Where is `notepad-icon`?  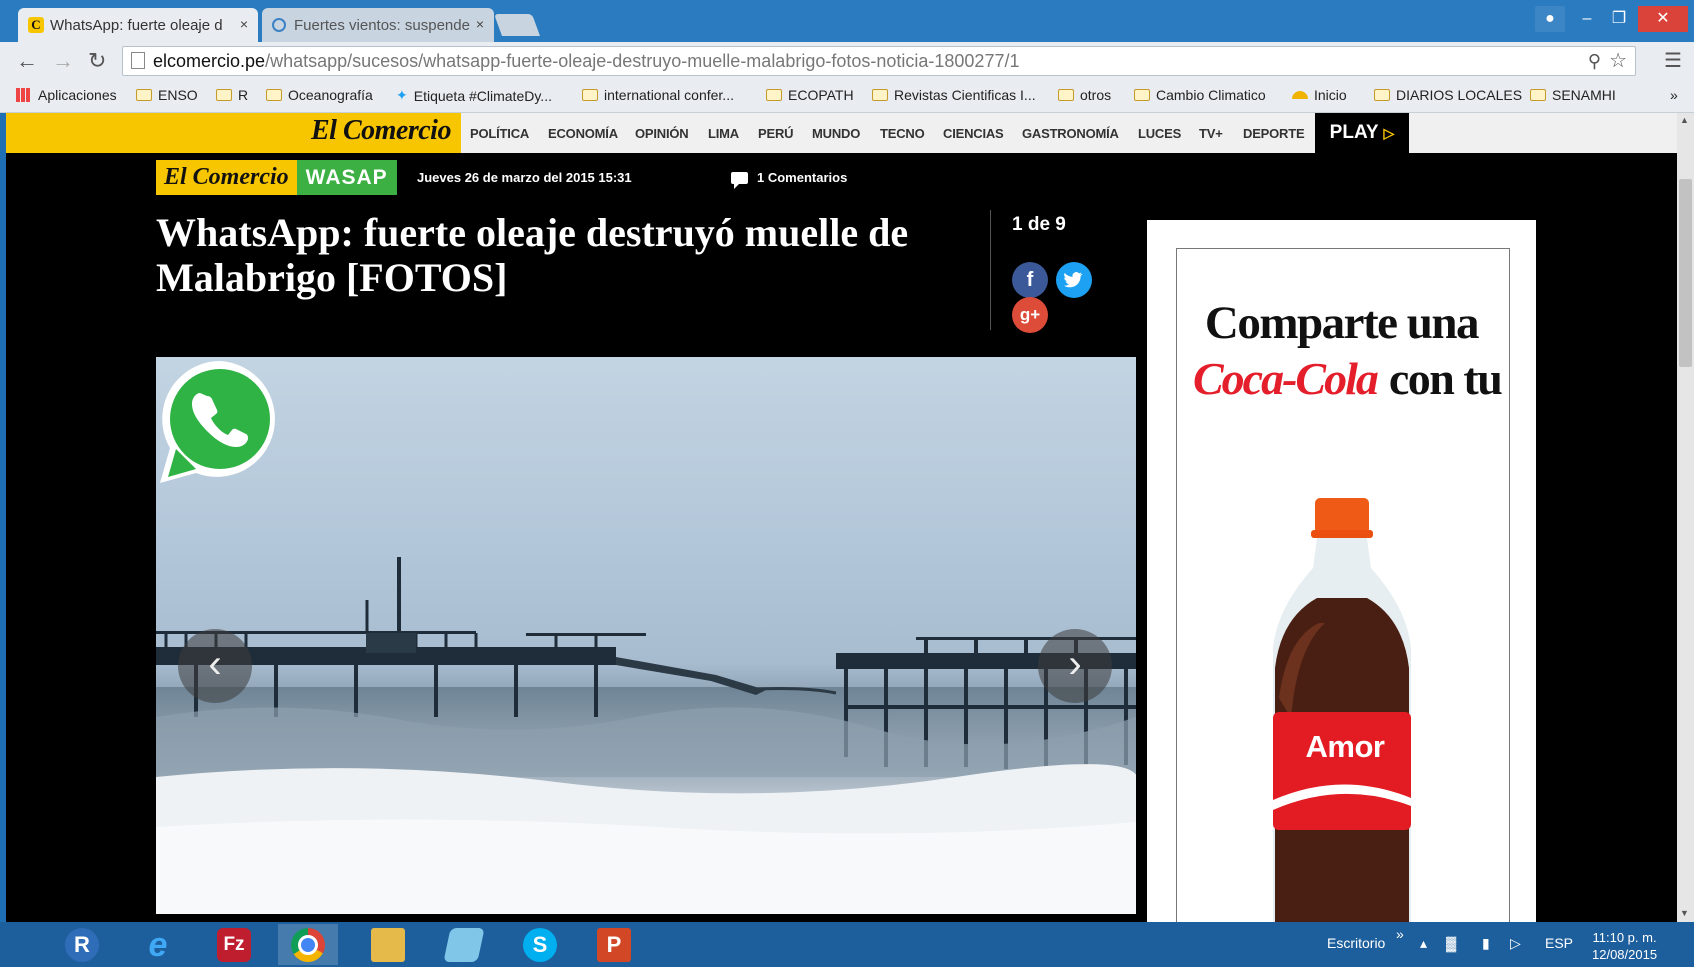
notepad-icon is located at coordinates (464, 945).